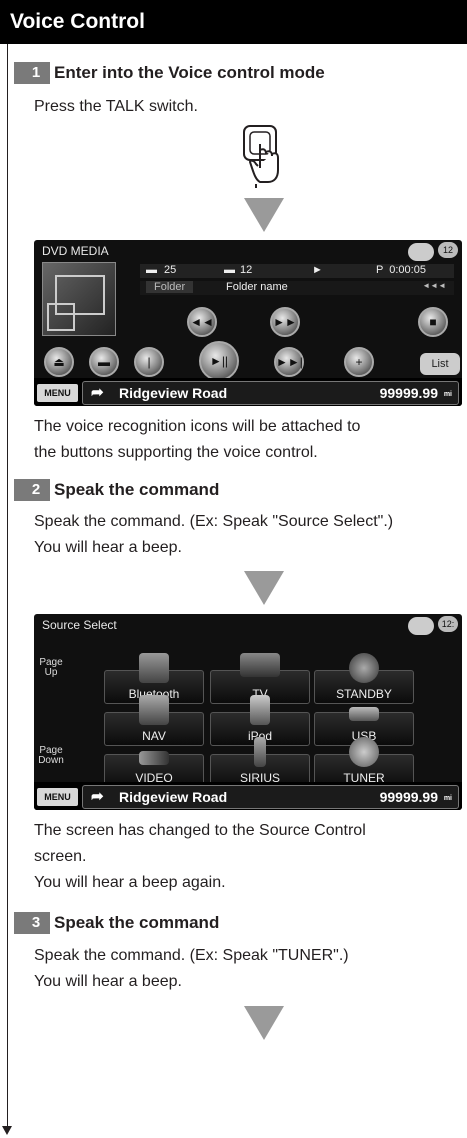 The image size is (467, 1138). I want to click on step-1: 1 Enter into the Voice control mode, so click(169, 73).